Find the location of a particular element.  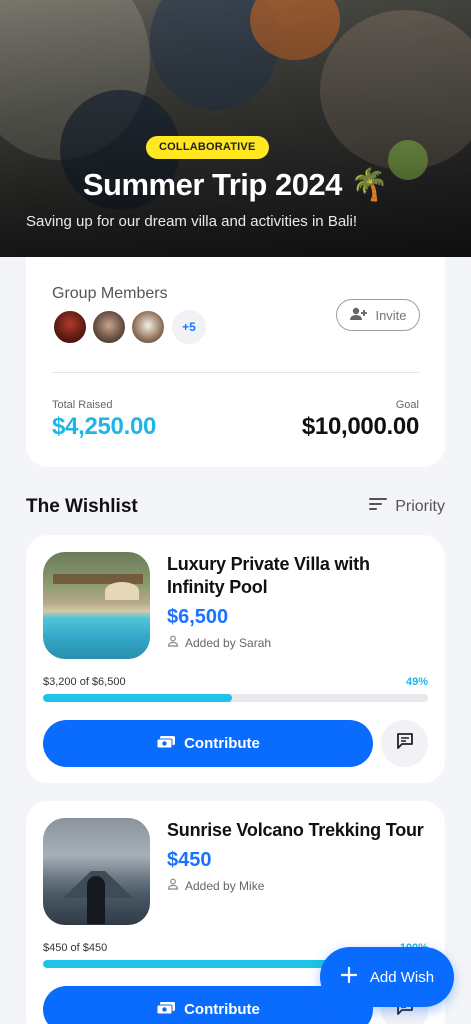

invite-label: Invite is located at coordinates (391, 315).